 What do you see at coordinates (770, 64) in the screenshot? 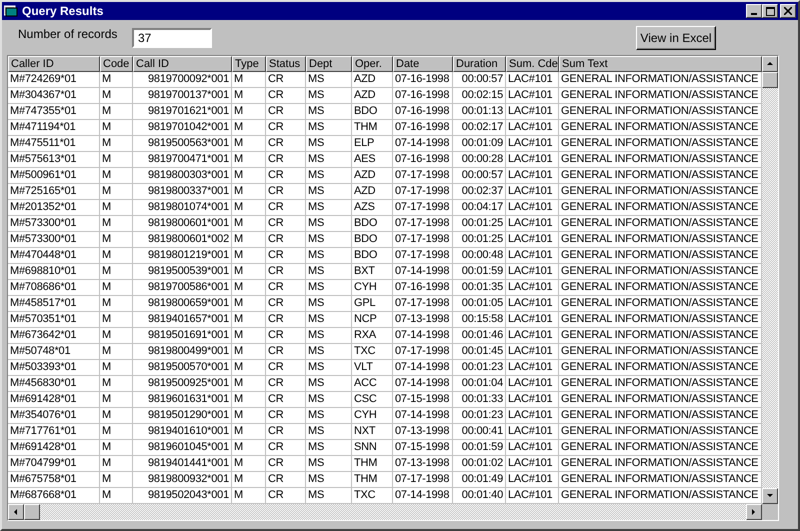
I see `scroll-up-button` at bounding box center [770, 64].